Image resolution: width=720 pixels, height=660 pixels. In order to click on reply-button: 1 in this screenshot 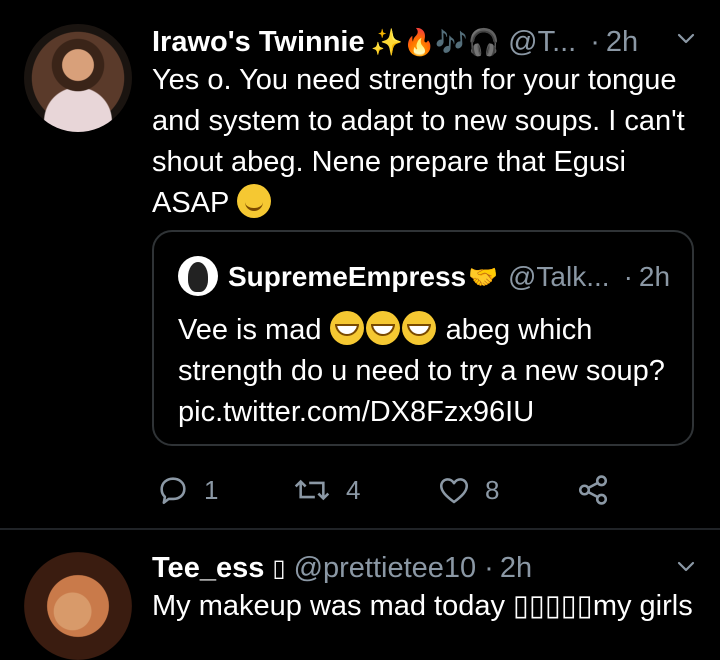, I will do `click(187, 490)`.